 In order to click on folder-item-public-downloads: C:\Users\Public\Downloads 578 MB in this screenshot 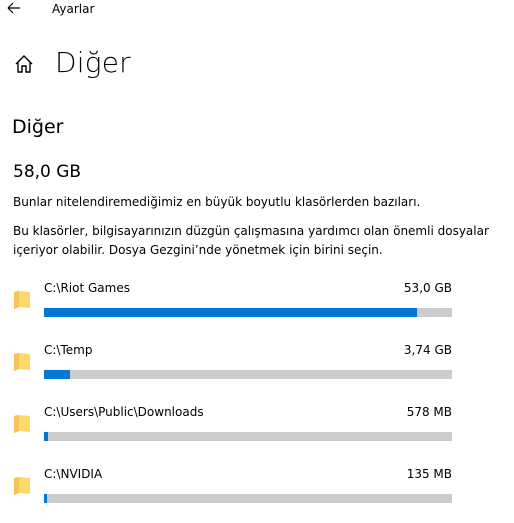, I will do `click(257, 432)`.